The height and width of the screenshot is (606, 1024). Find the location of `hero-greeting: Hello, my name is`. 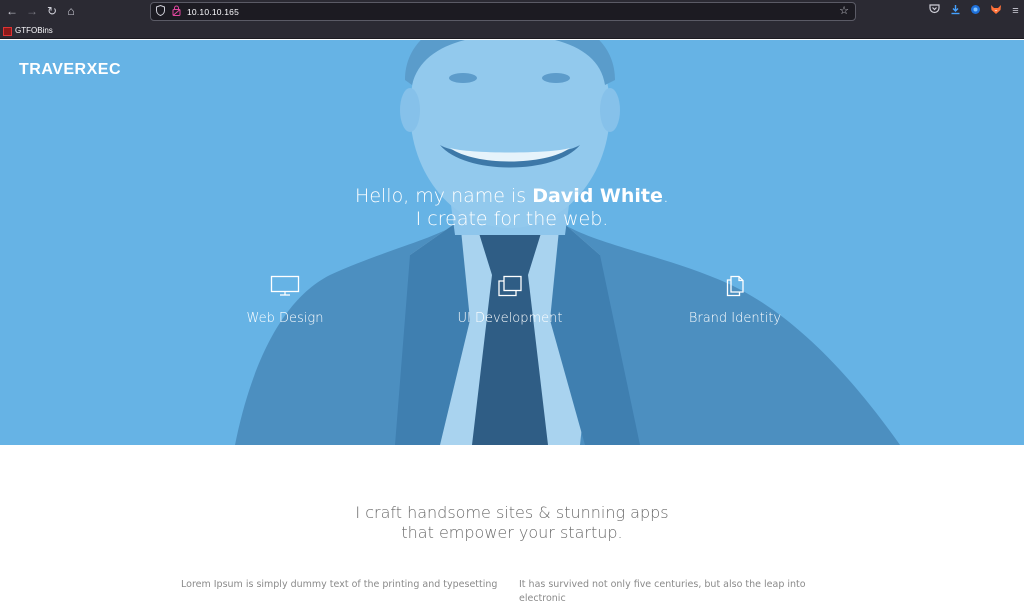

hero-greeting: Hello, my name is is located at coordinates (444, 196).